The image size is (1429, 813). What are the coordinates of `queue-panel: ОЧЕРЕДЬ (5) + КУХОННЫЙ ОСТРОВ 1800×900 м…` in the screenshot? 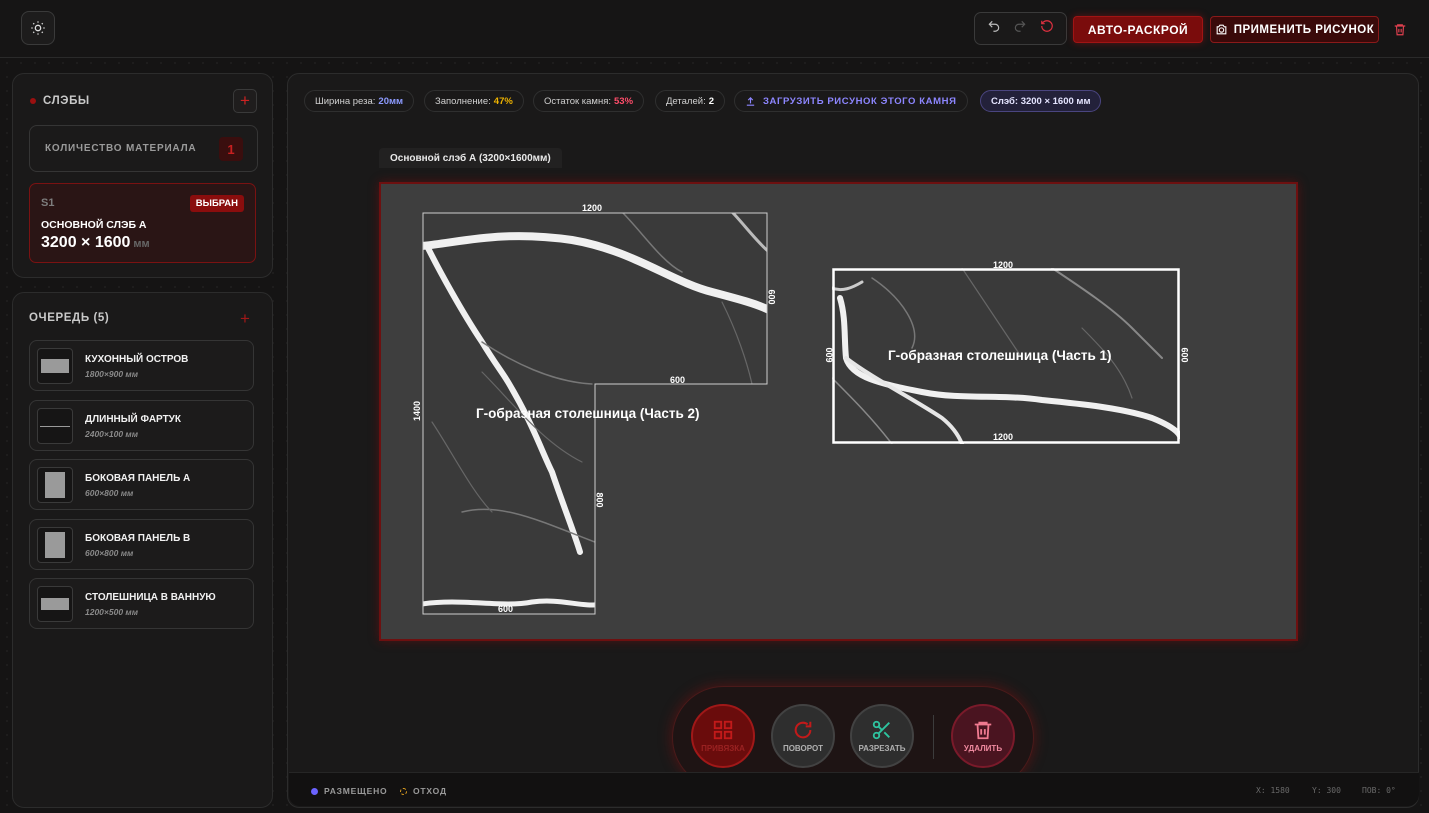 It's located at (142, 550).